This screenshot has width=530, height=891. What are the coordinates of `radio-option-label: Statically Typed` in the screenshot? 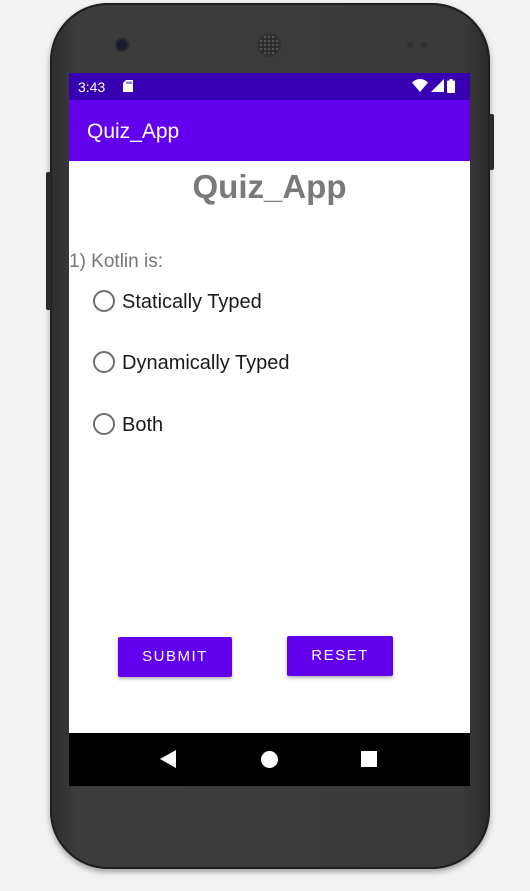 It's located at (192, 302).